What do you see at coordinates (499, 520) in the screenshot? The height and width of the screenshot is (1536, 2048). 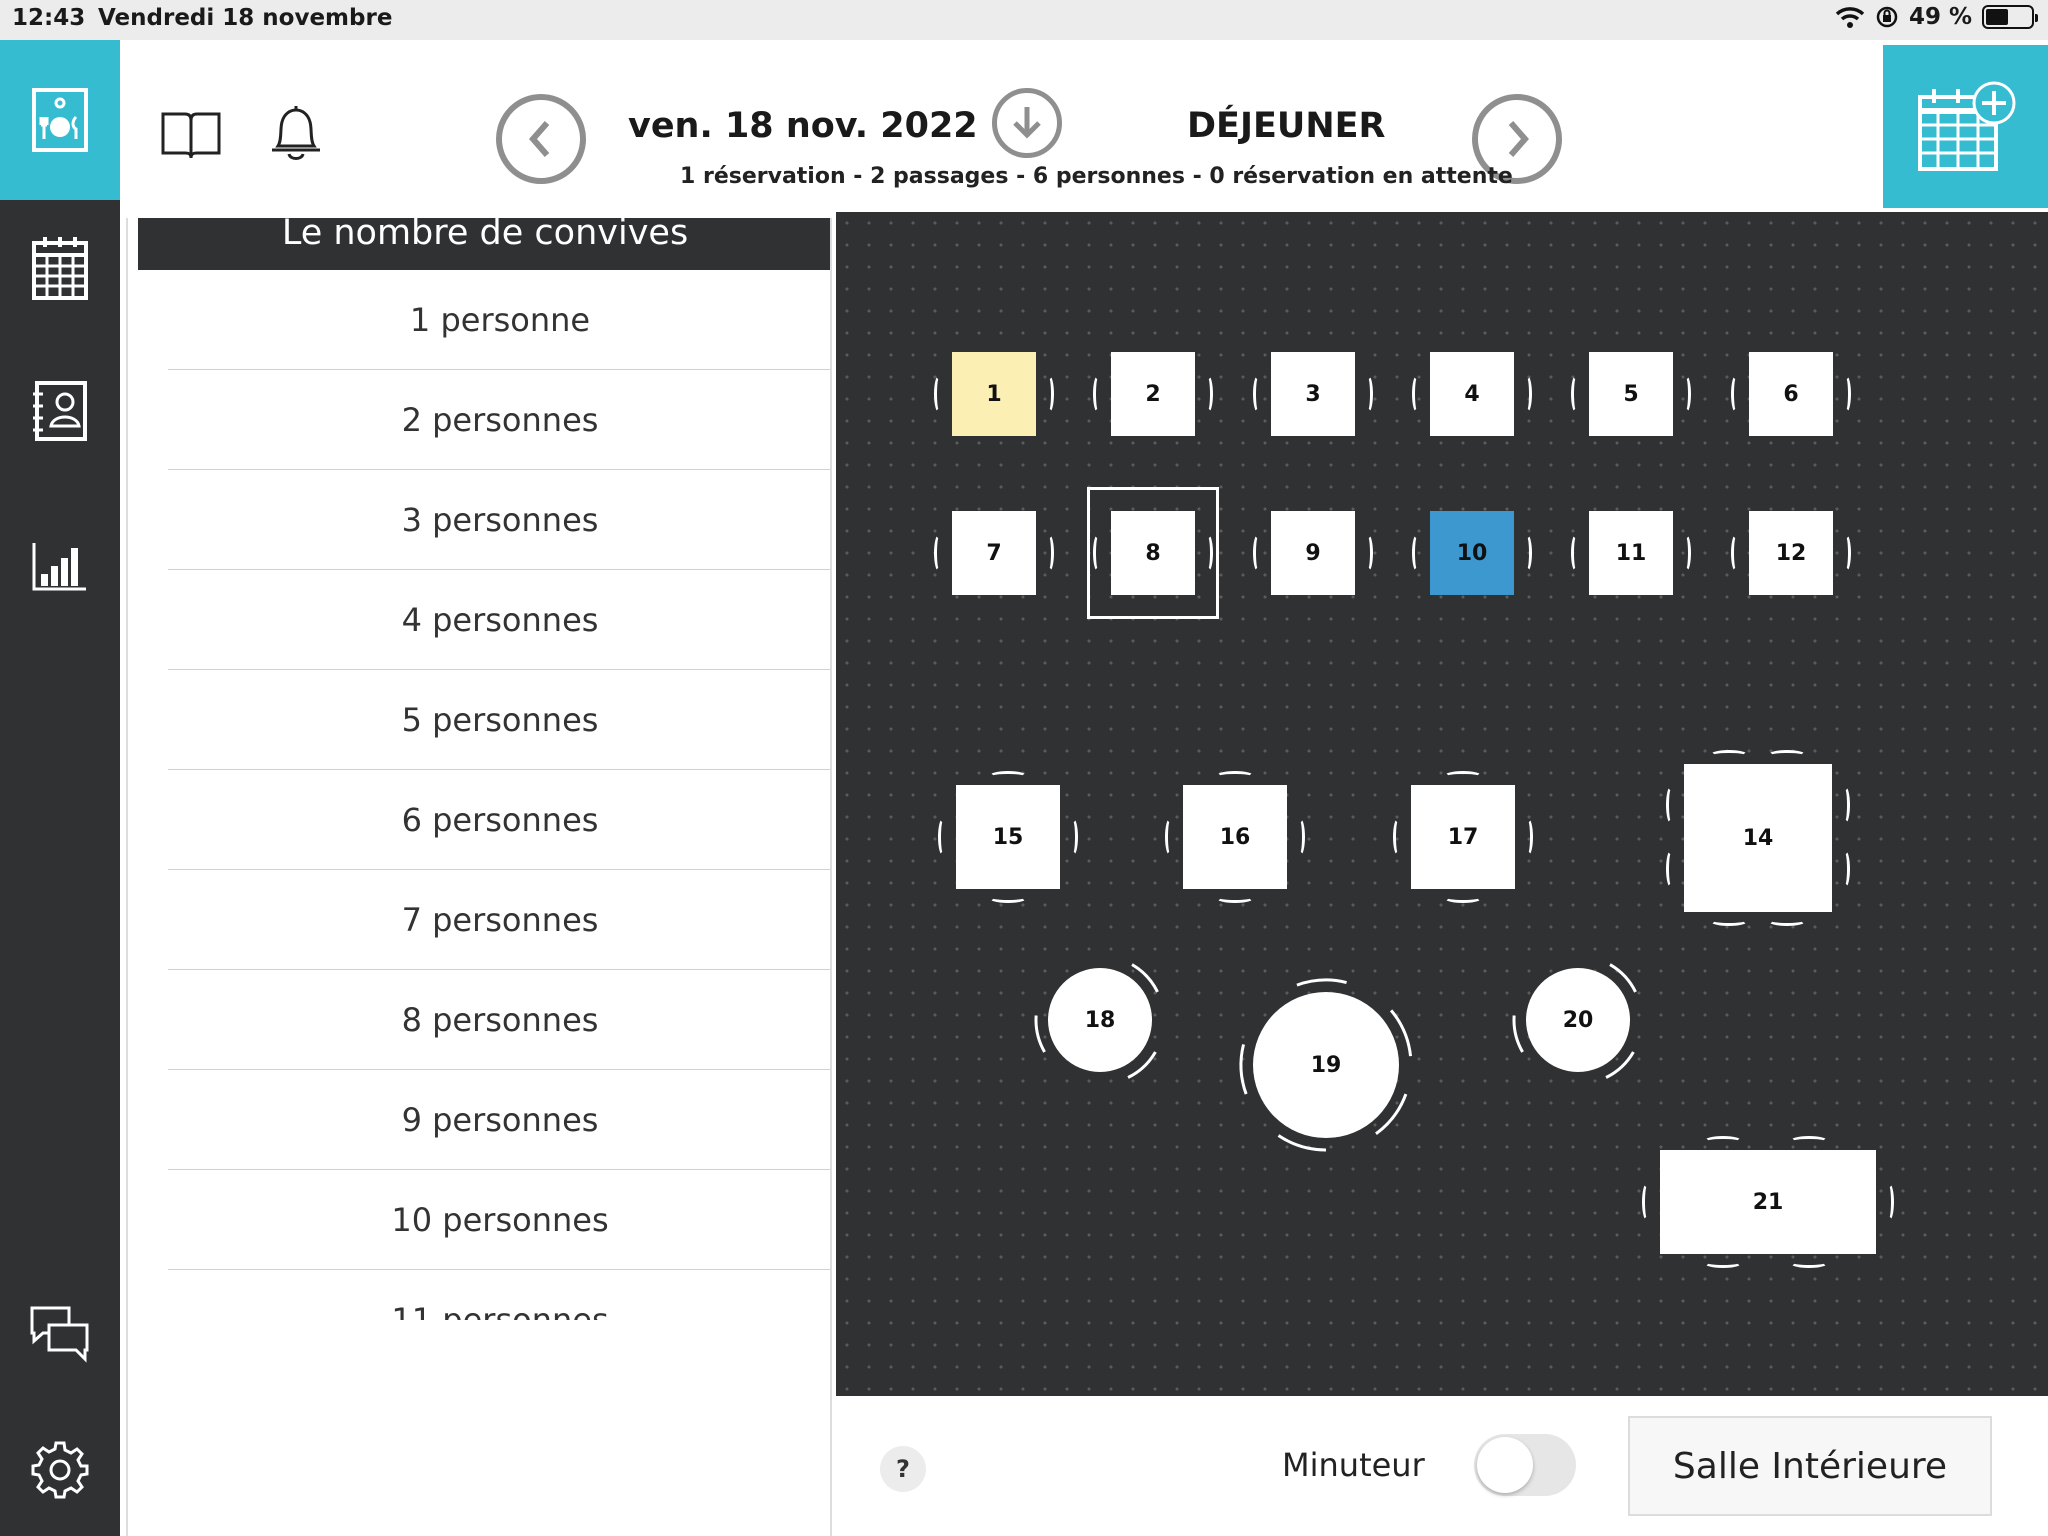 I see `guest-option: 3 personnes` at bounding box center [499, 520].